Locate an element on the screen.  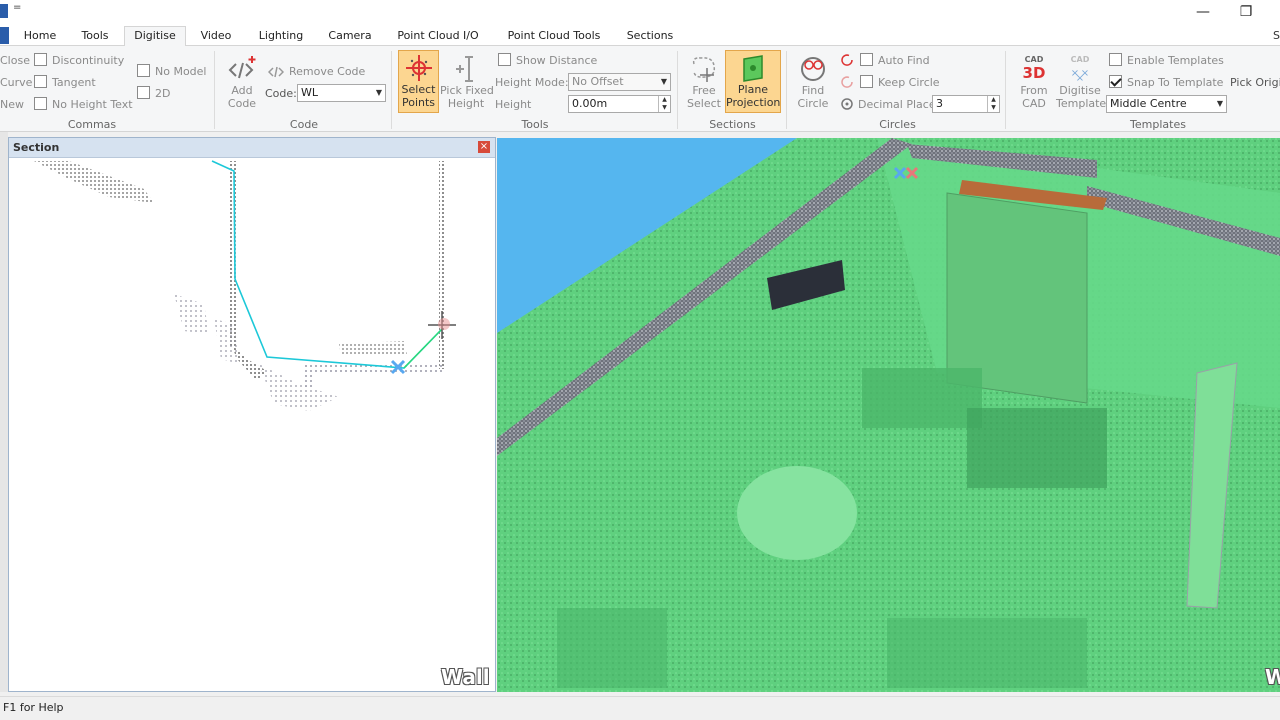
plane-projection-label: Plane Projection is located at coordinates (753, 96).